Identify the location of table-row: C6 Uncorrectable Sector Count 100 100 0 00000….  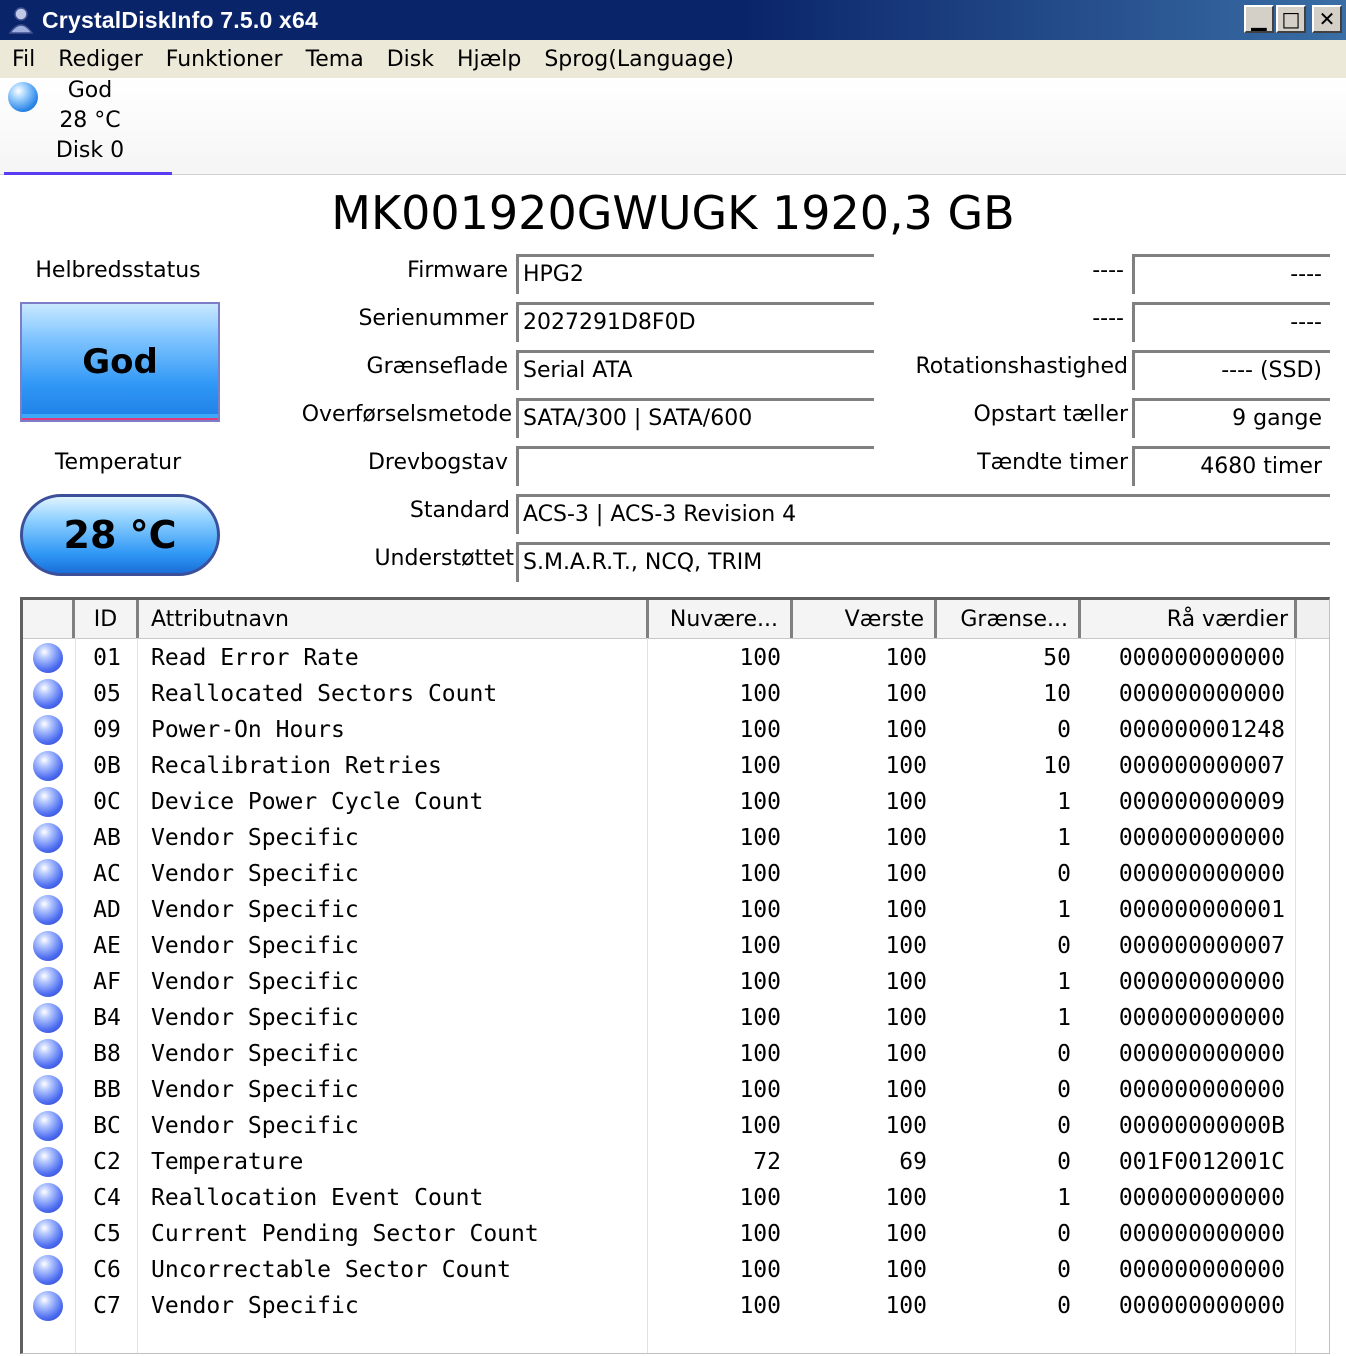
(676, 1270).